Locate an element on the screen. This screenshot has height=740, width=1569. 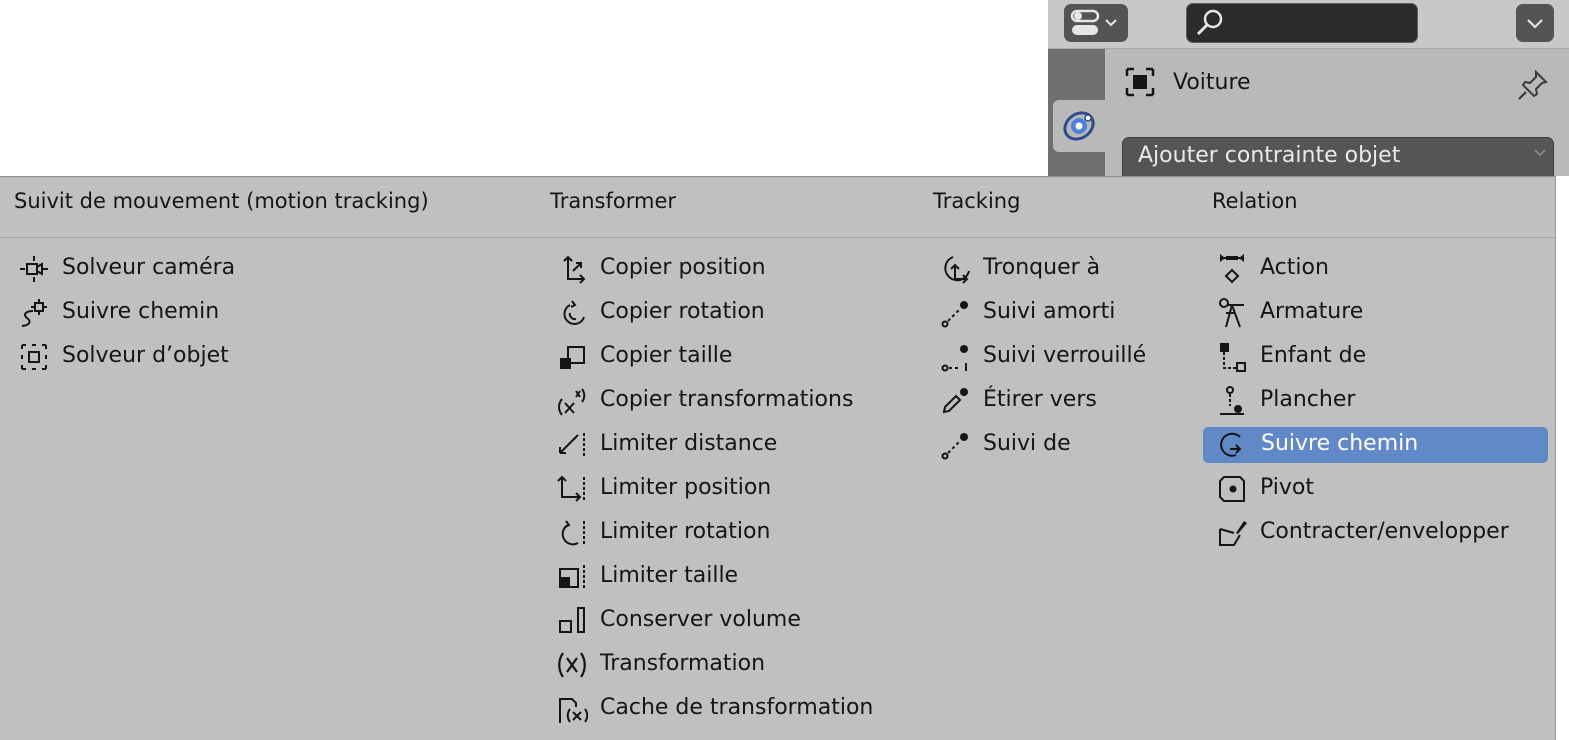
copy-location-icon is located at coordinates (574, 269).